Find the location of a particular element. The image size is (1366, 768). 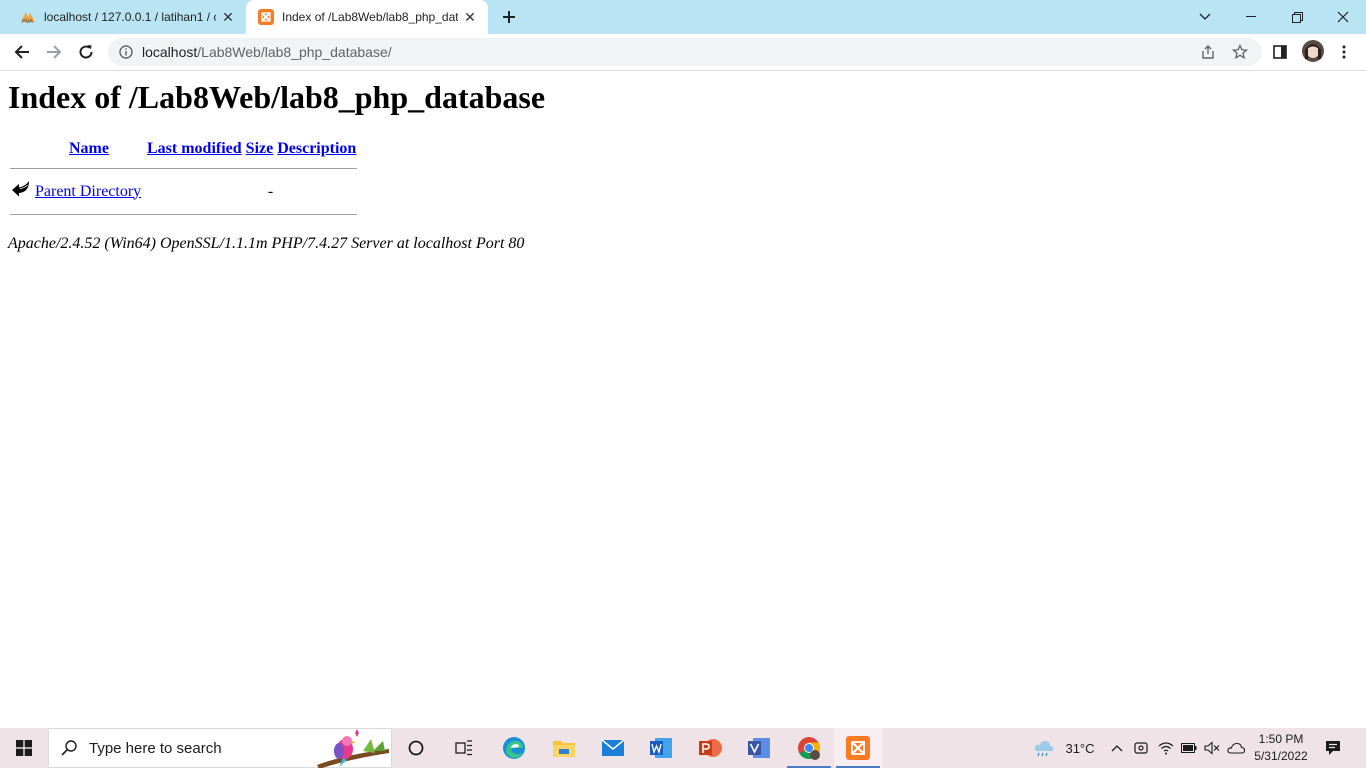

cortana-icon is located at coordinates (416, 748).